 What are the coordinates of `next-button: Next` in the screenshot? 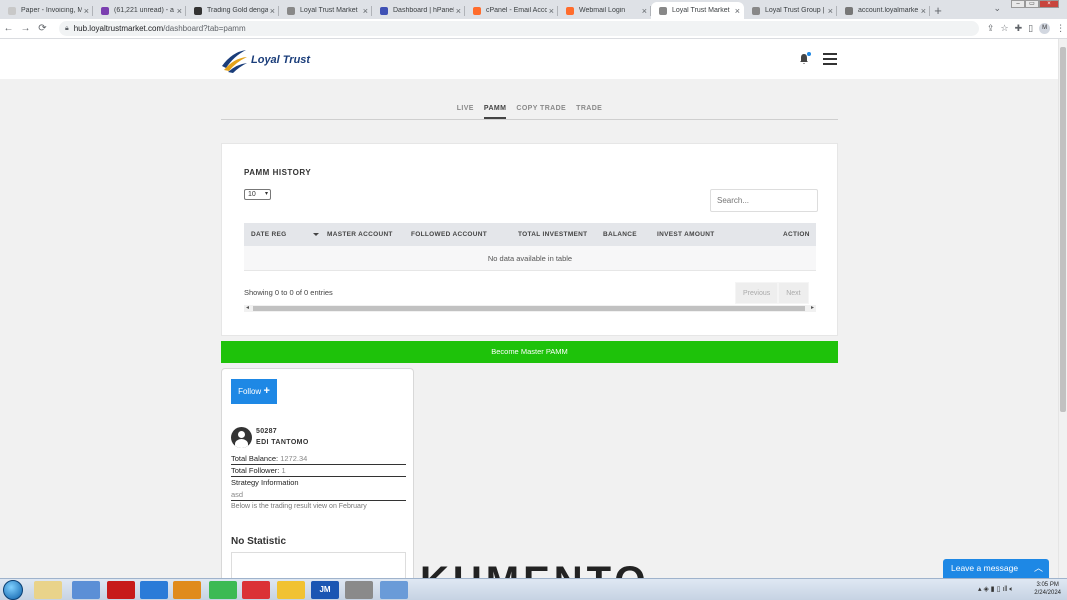 It's located at (793, 293).